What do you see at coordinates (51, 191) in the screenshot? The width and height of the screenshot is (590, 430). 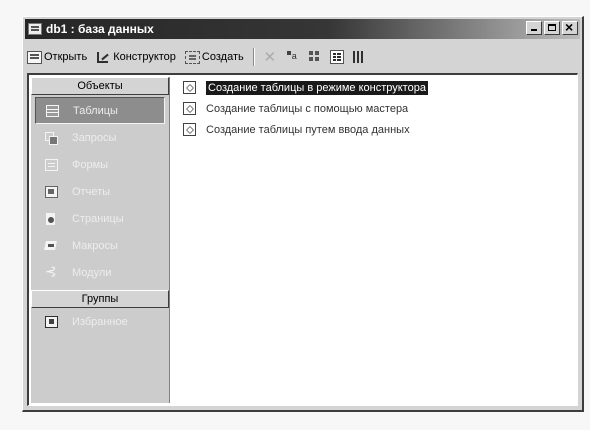 I see `report-icon` at bounding box center [51, 191].